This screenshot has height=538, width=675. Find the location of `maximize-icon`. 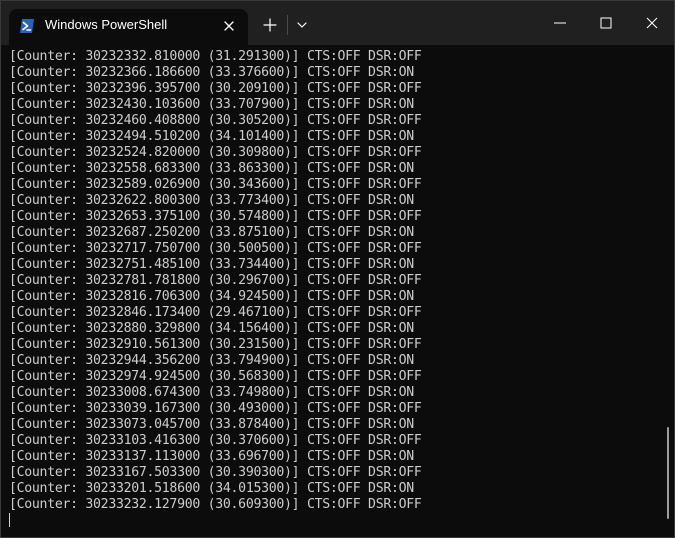

maximize-icon is located at coordinates (606, 23).